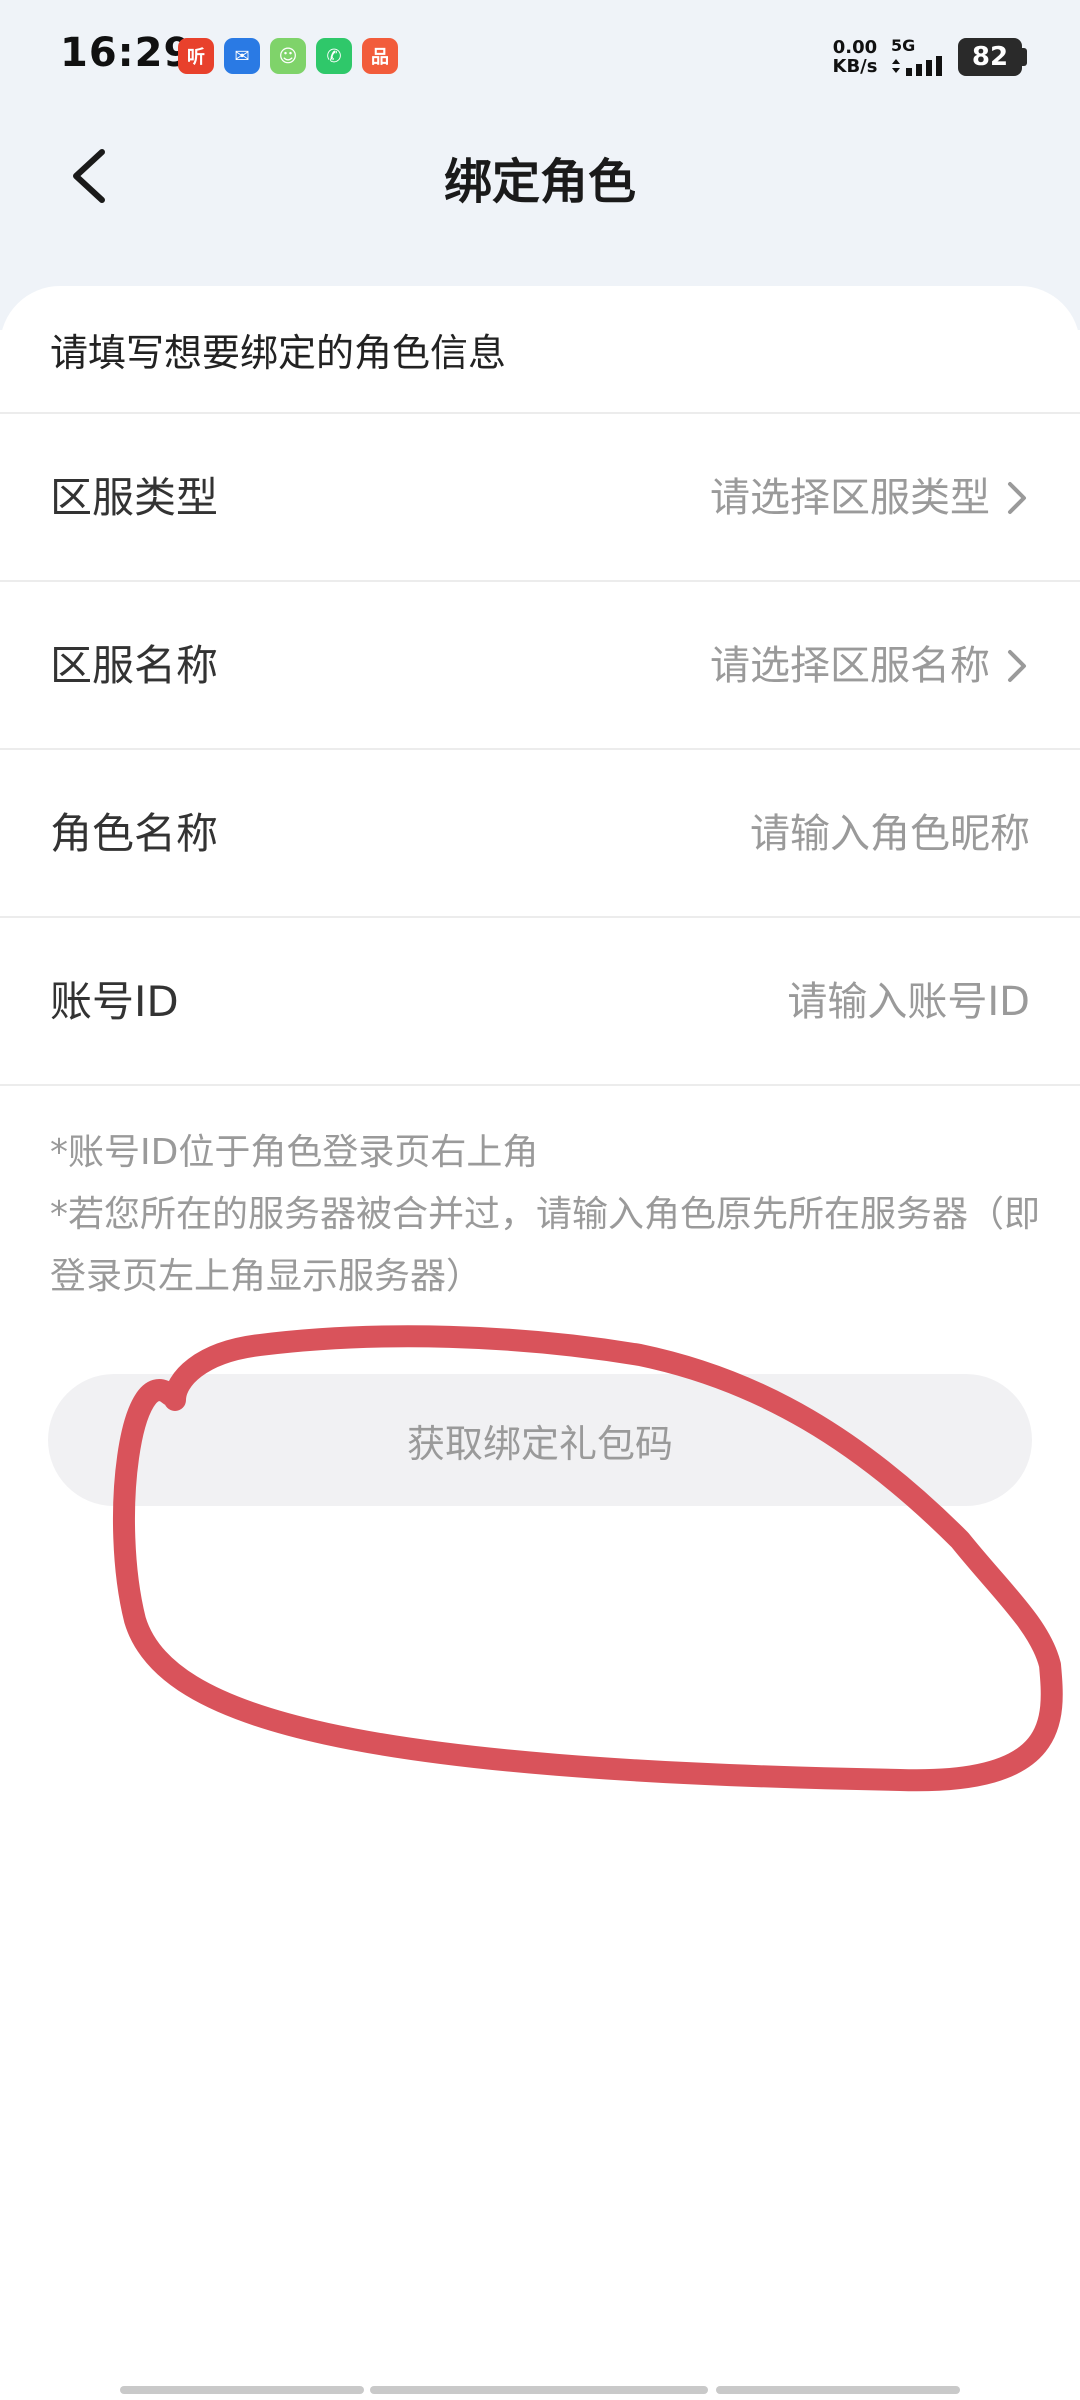 This screenshot has height=2400, width=1080. Describe the element at coordinates (114, 1001) in the screenshot. I see `account-id-label: 账号ID` at that location.